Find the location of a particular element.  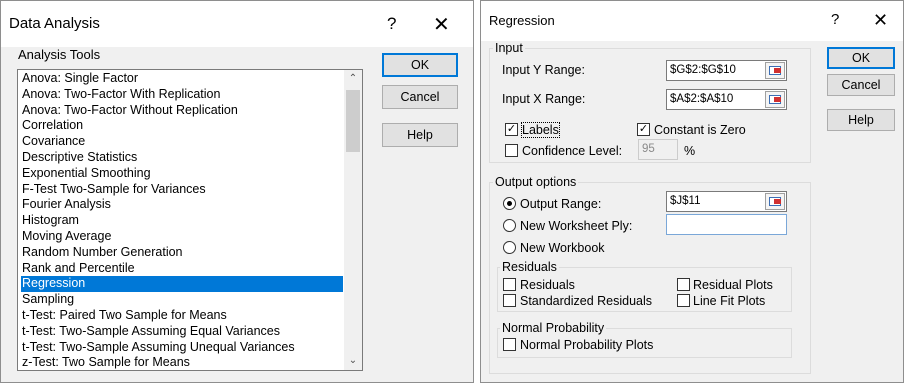

residual-plots-label: Residual Plots is located at coordinates (733, 285).